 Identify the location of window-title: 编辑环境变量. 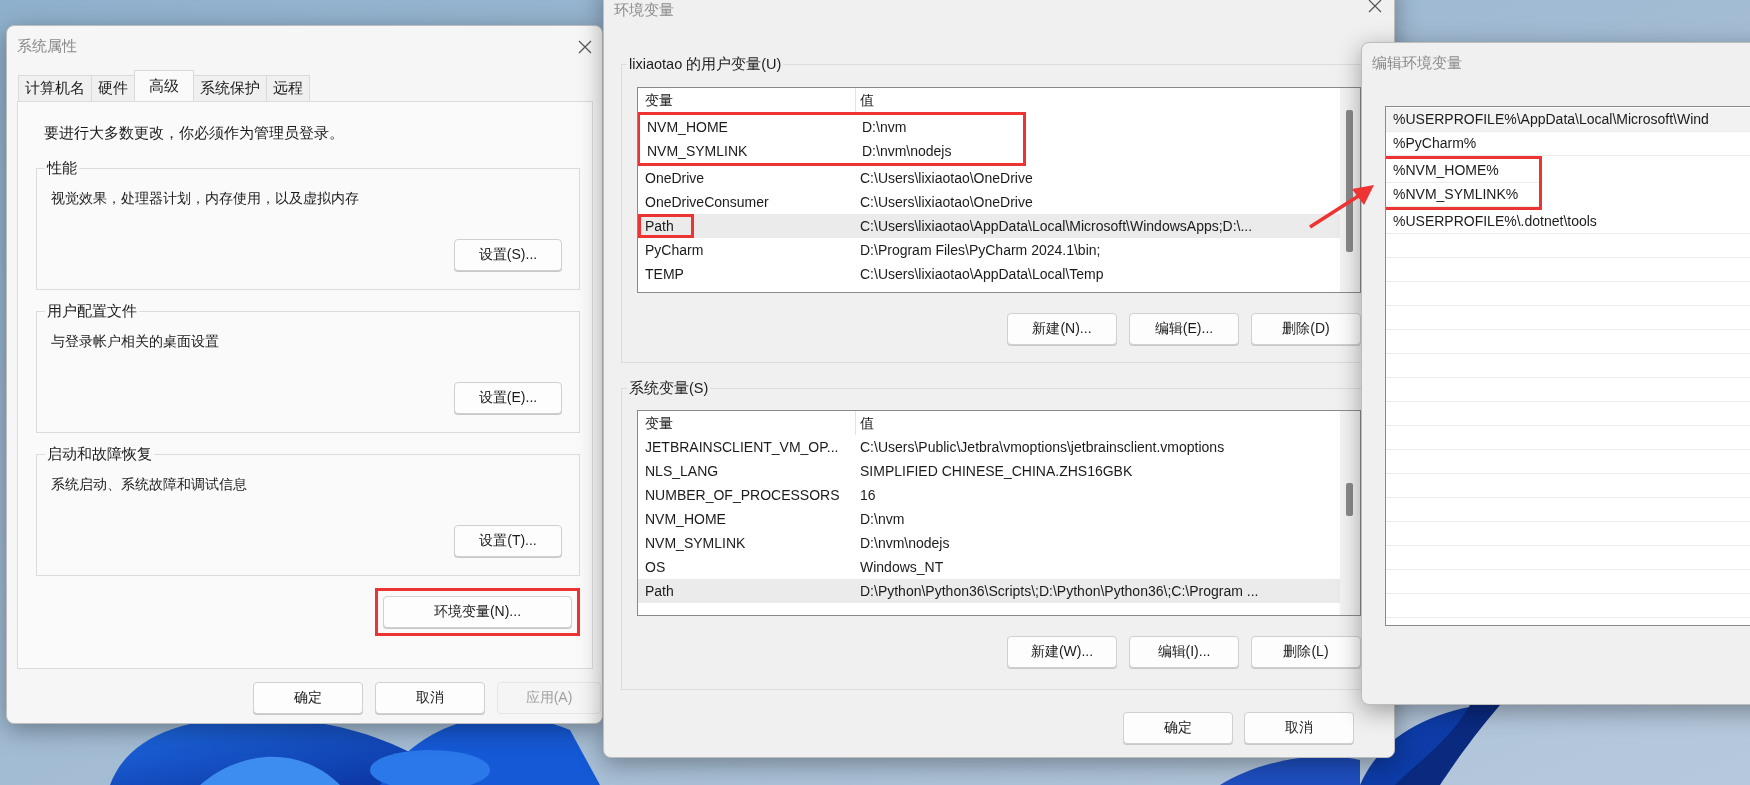
(1417, 63).